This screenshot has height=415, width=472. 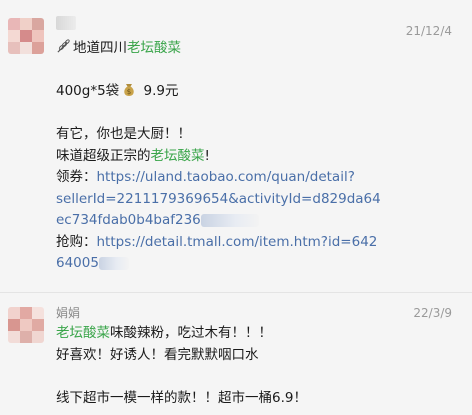 I want to click on title-prefix: 地道四川, so click(x=100, y=48).